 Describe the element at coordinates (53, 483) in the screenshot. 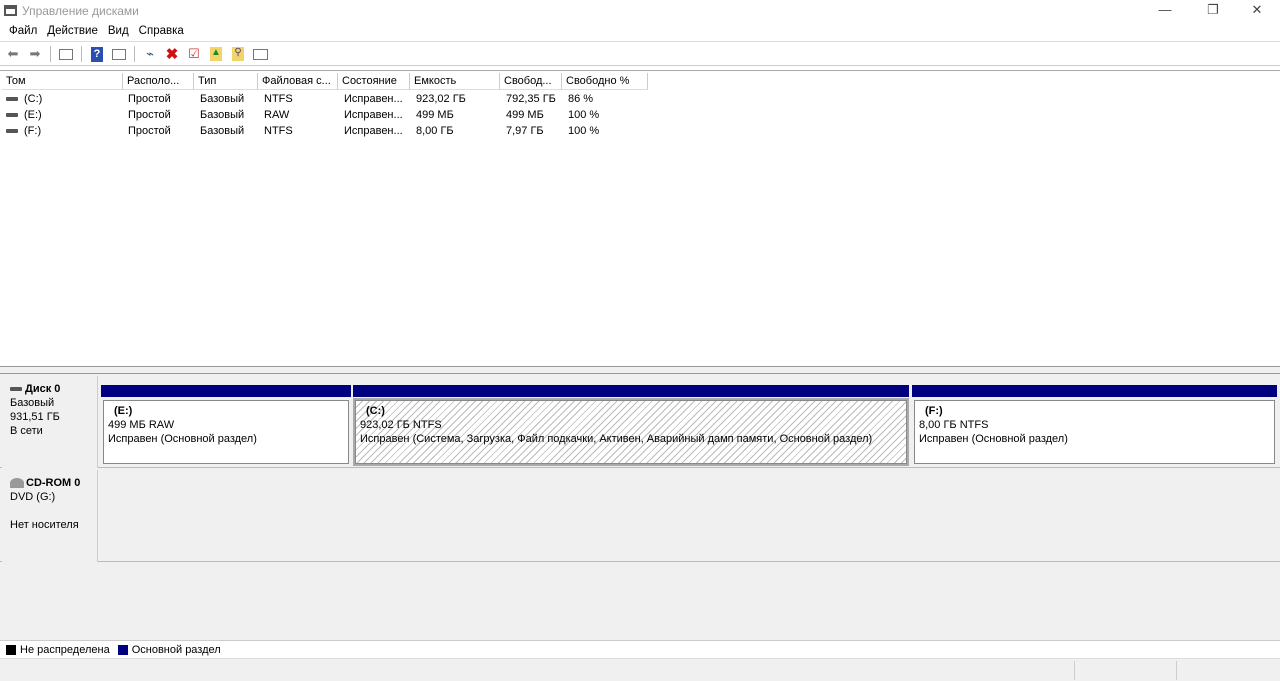

I see `disk-name: CD-ROM 0` at that location.